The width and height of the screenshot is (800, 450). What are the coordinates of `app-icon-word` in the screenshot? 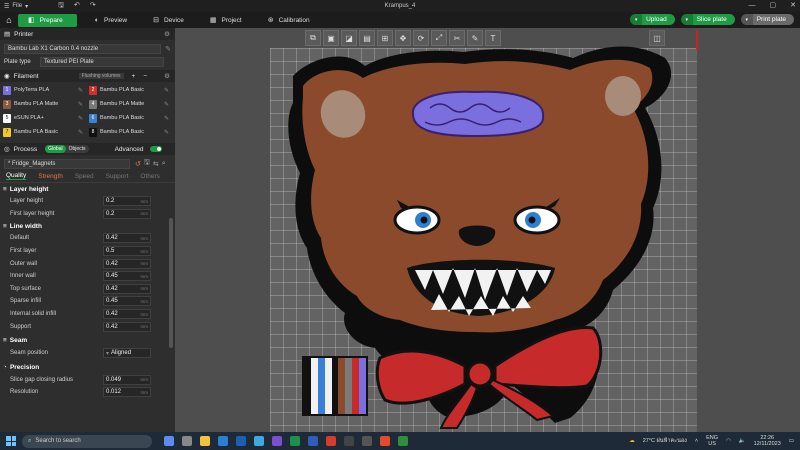 It's located at (313, 441).